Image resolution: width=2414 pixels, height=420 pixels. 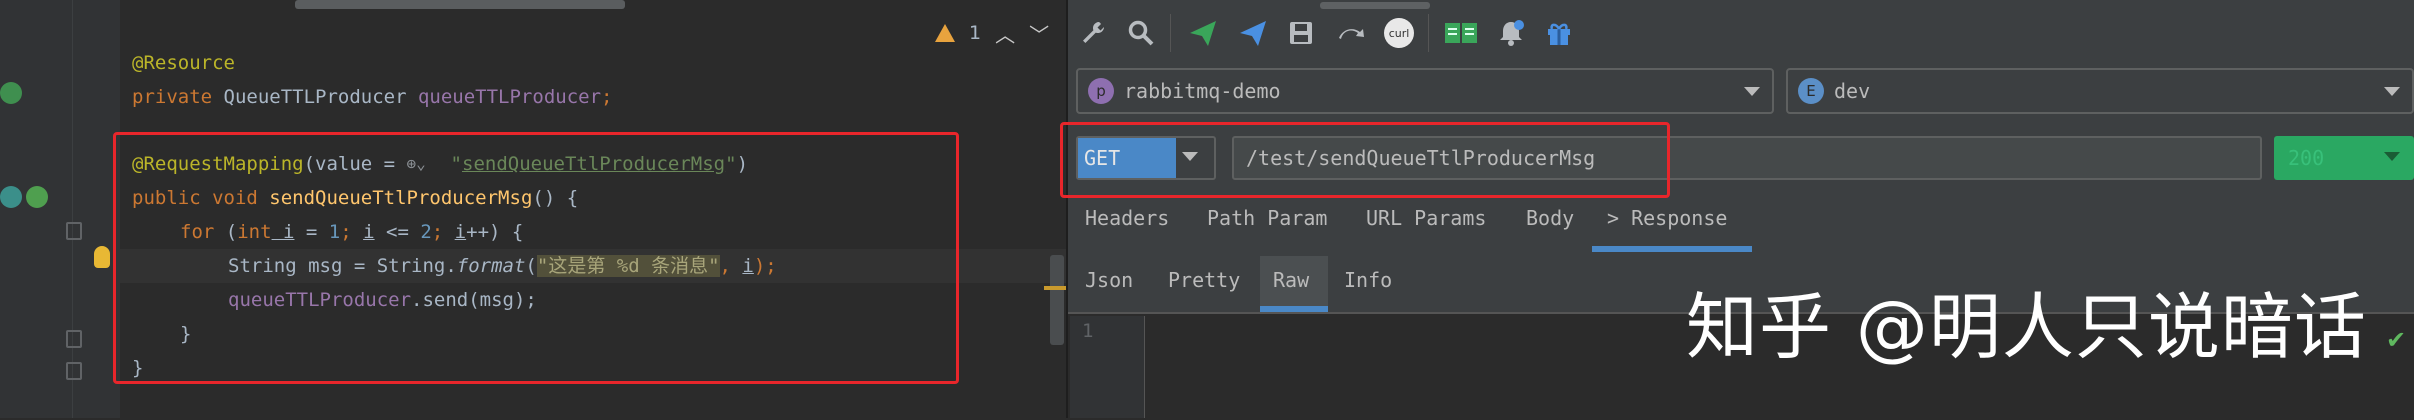 I want to click on environment-badge-icon: E, so click(x=1811, y=91).